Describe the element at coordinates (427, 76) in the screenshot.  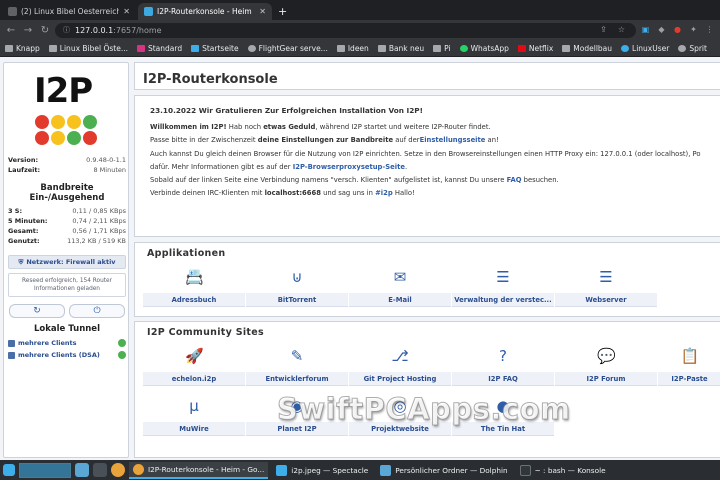
I see `page-title: I2P-Routerkonsole` at that location.